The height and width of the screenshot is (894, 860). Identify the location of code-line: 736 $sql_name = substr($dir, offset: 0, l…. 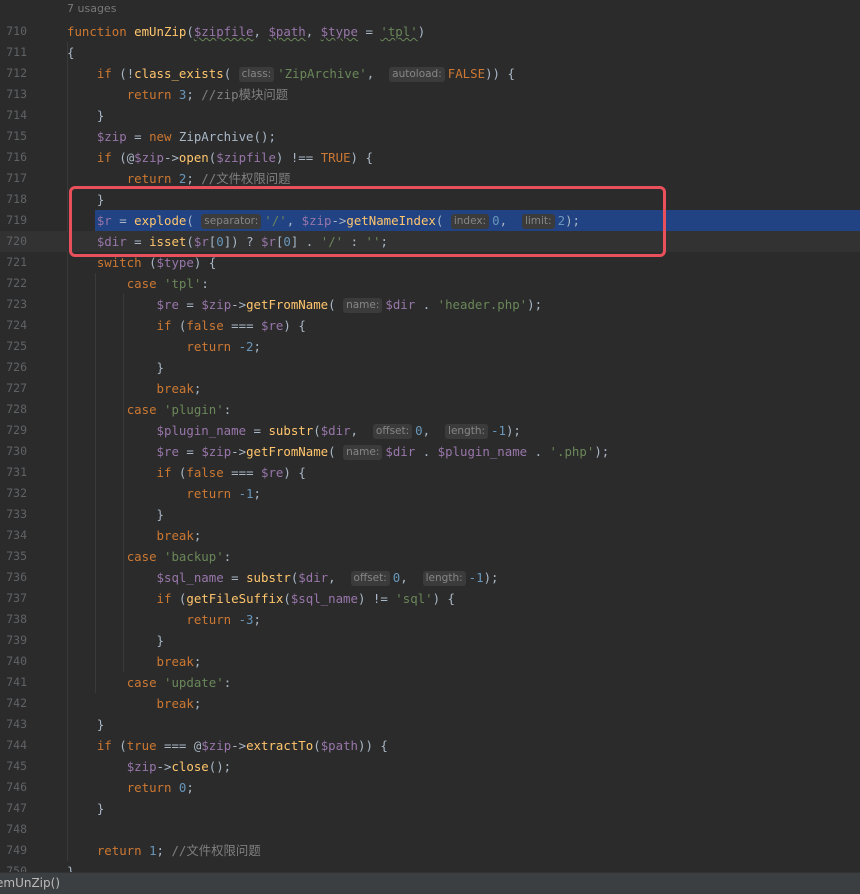
(430, 577).